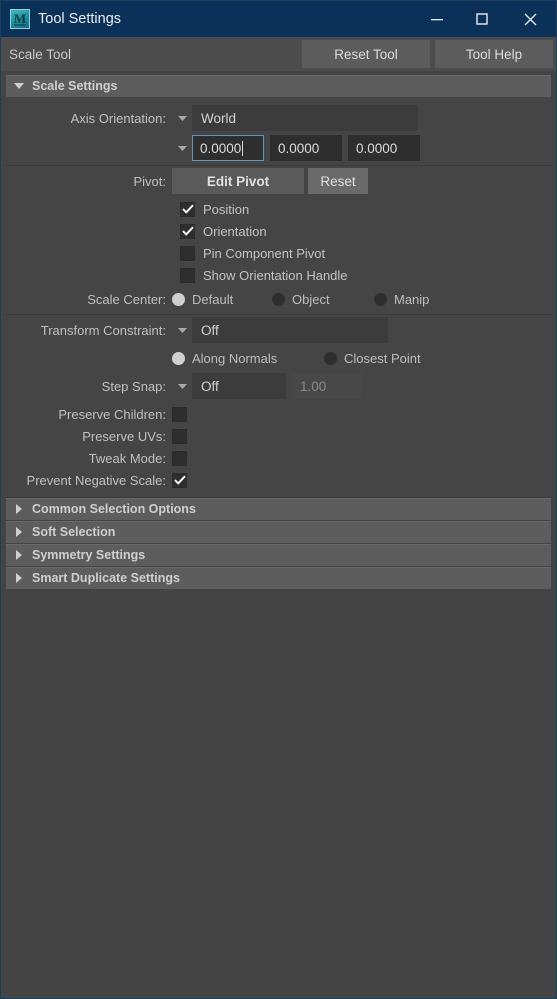  What do you see at coordinates (330, 358) in the screenshot?
I see `radio-dot-closest-point` at bounding box center [330, 358].